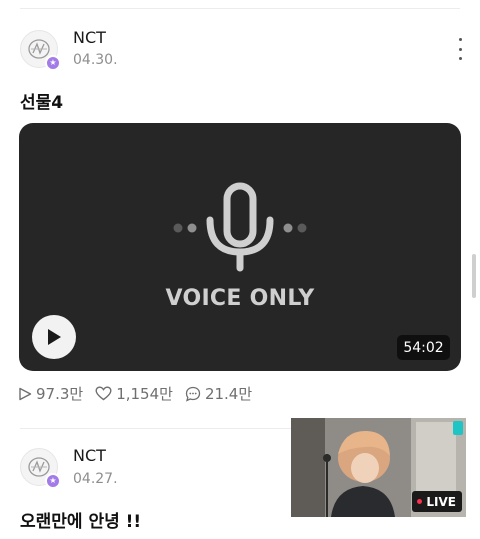 Image resolution: width=480 pixels, height=539 pixels. I want to click on more-options-icon, so click(460, 49).